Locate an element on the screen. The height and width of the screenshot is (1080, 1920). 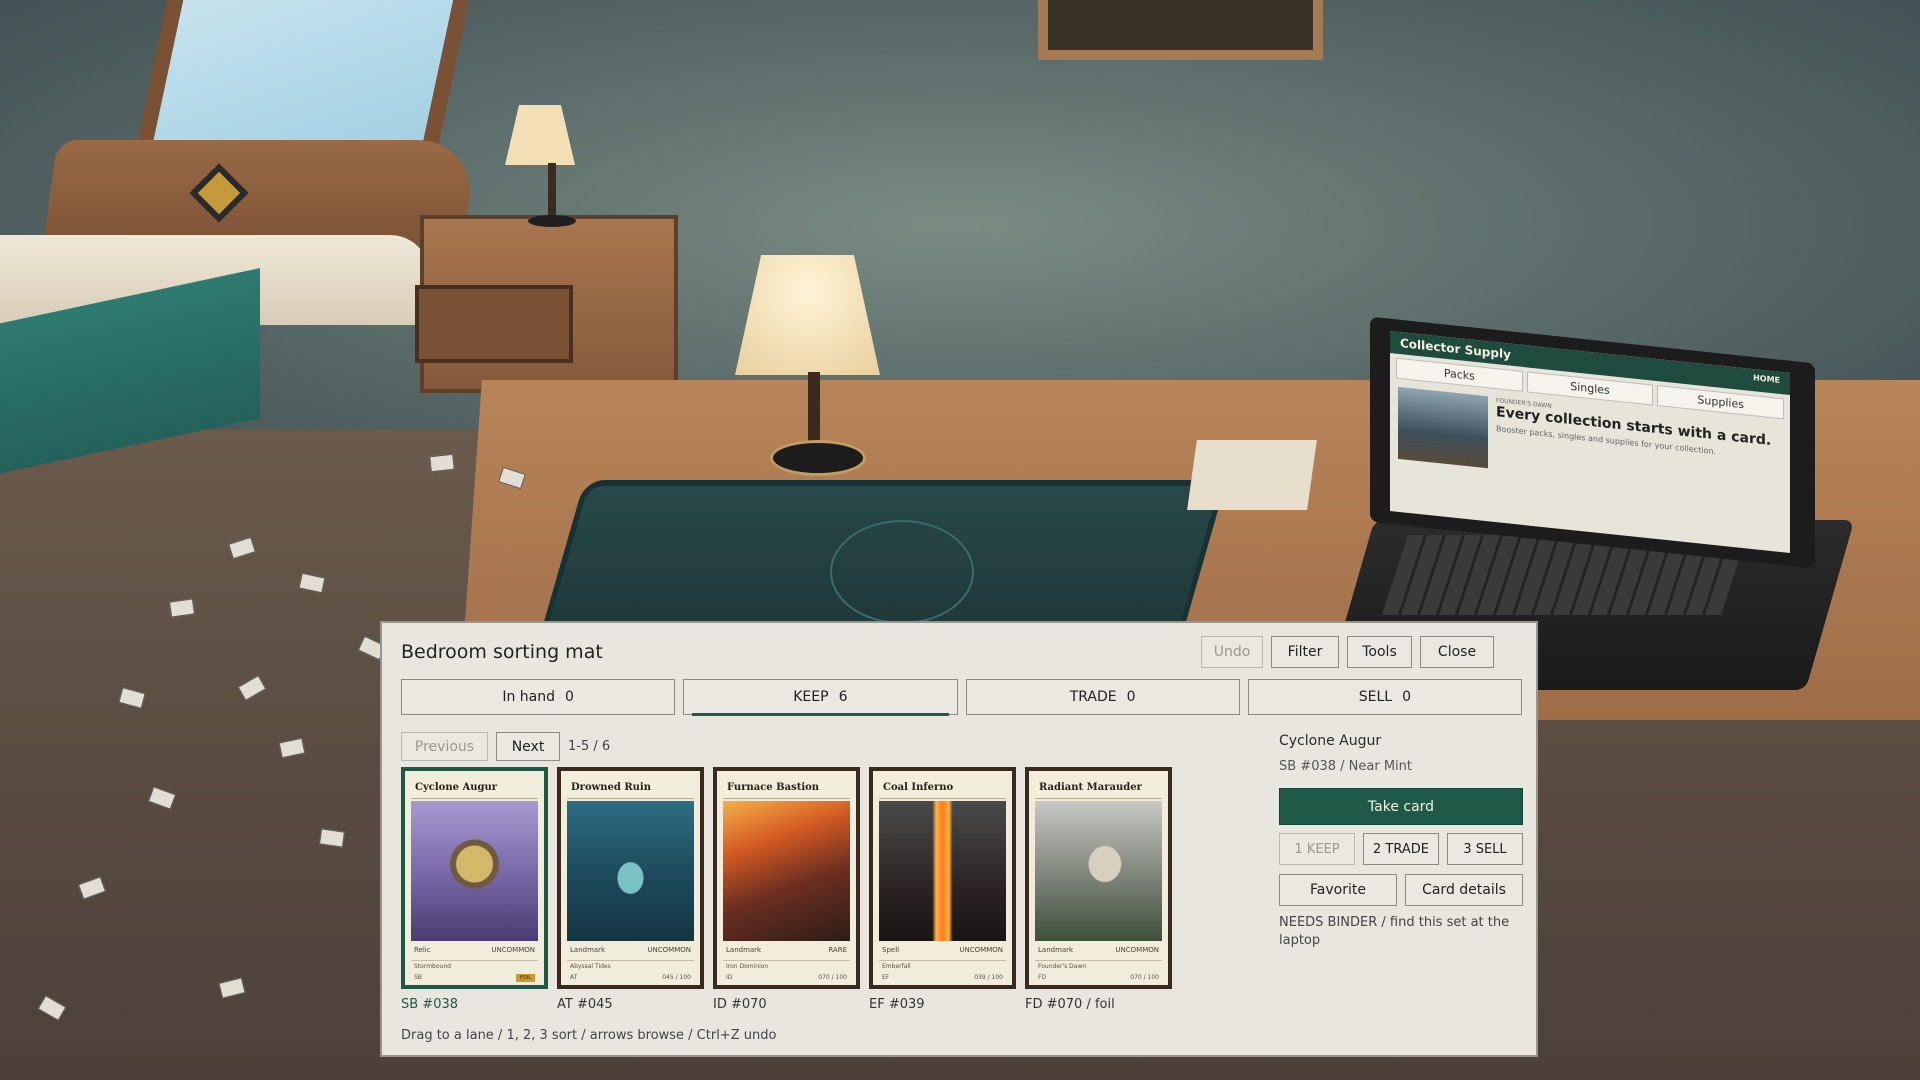
panel-title: Bedroom sorting mat is located at coordinates (502, 652).